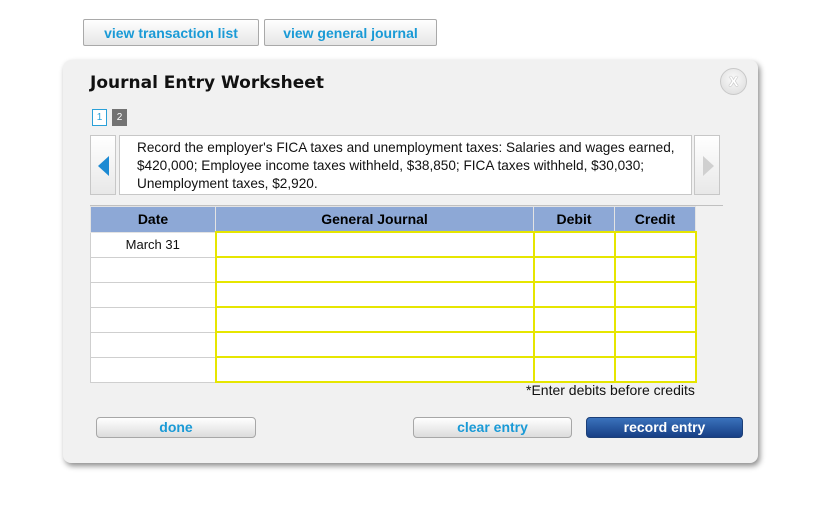 This screenshot has width=839, height=510. Describe the element at coordinates (655, 219) in the screenshot. I see `credit-header: Credit` at that location.